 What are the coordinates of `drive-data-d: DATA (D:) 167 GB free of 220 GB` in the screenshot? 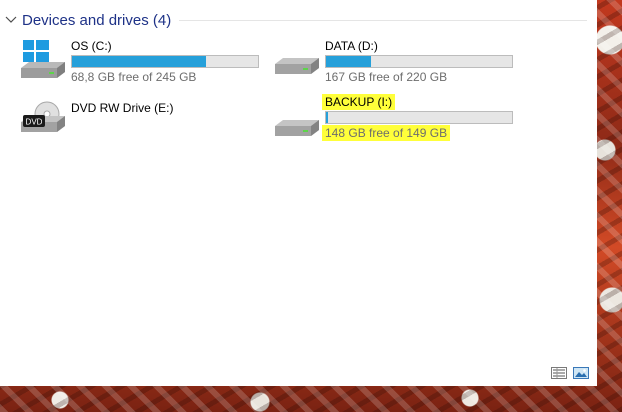 It's located at (398, 64).